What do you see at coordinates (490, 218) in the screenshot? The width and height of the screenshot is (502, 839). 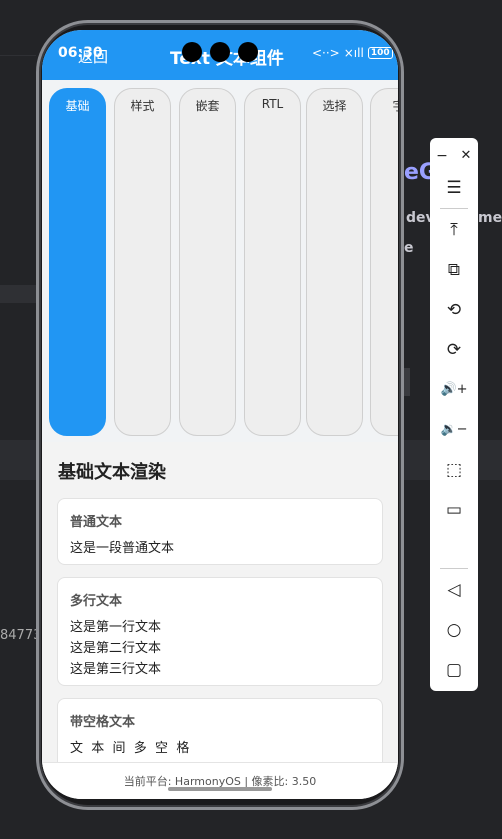 I see `bg-text-fragment: ment` at bounding box center [490, 218].